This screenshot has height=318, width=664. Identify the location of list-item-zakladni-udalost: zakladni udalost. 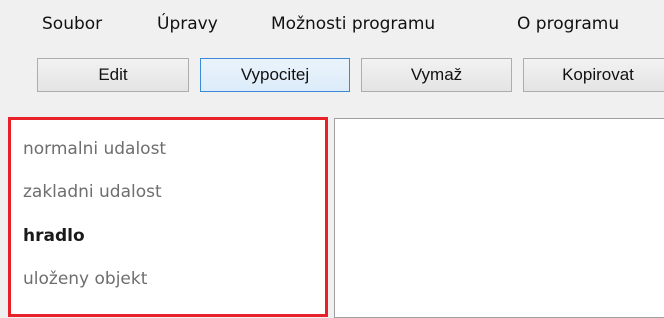
(92, 192).